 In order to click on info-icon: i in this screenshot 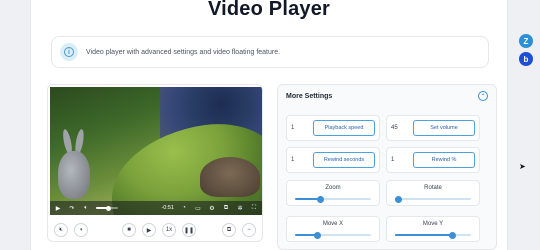, I will do `click(69, 52)`.